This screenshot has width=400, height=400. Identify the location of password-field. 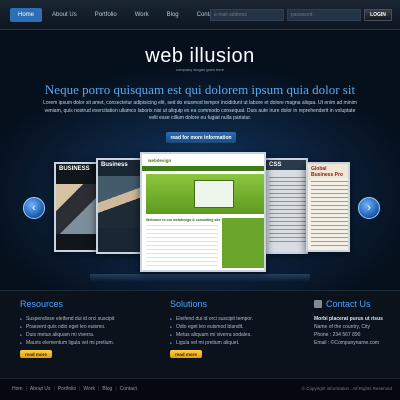
(324, 15).